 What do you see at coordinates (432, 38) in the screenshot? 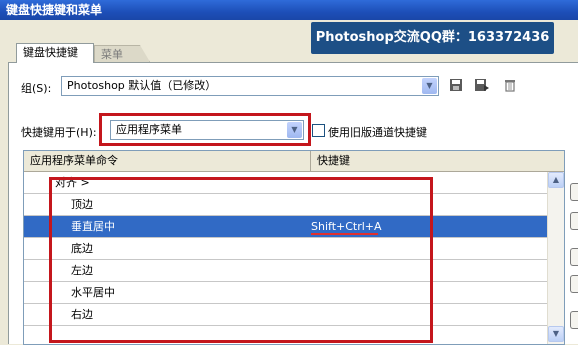
I see `watermark-banner: Photoshop交流QQ群：163372436` at bounding box center [432, 38].